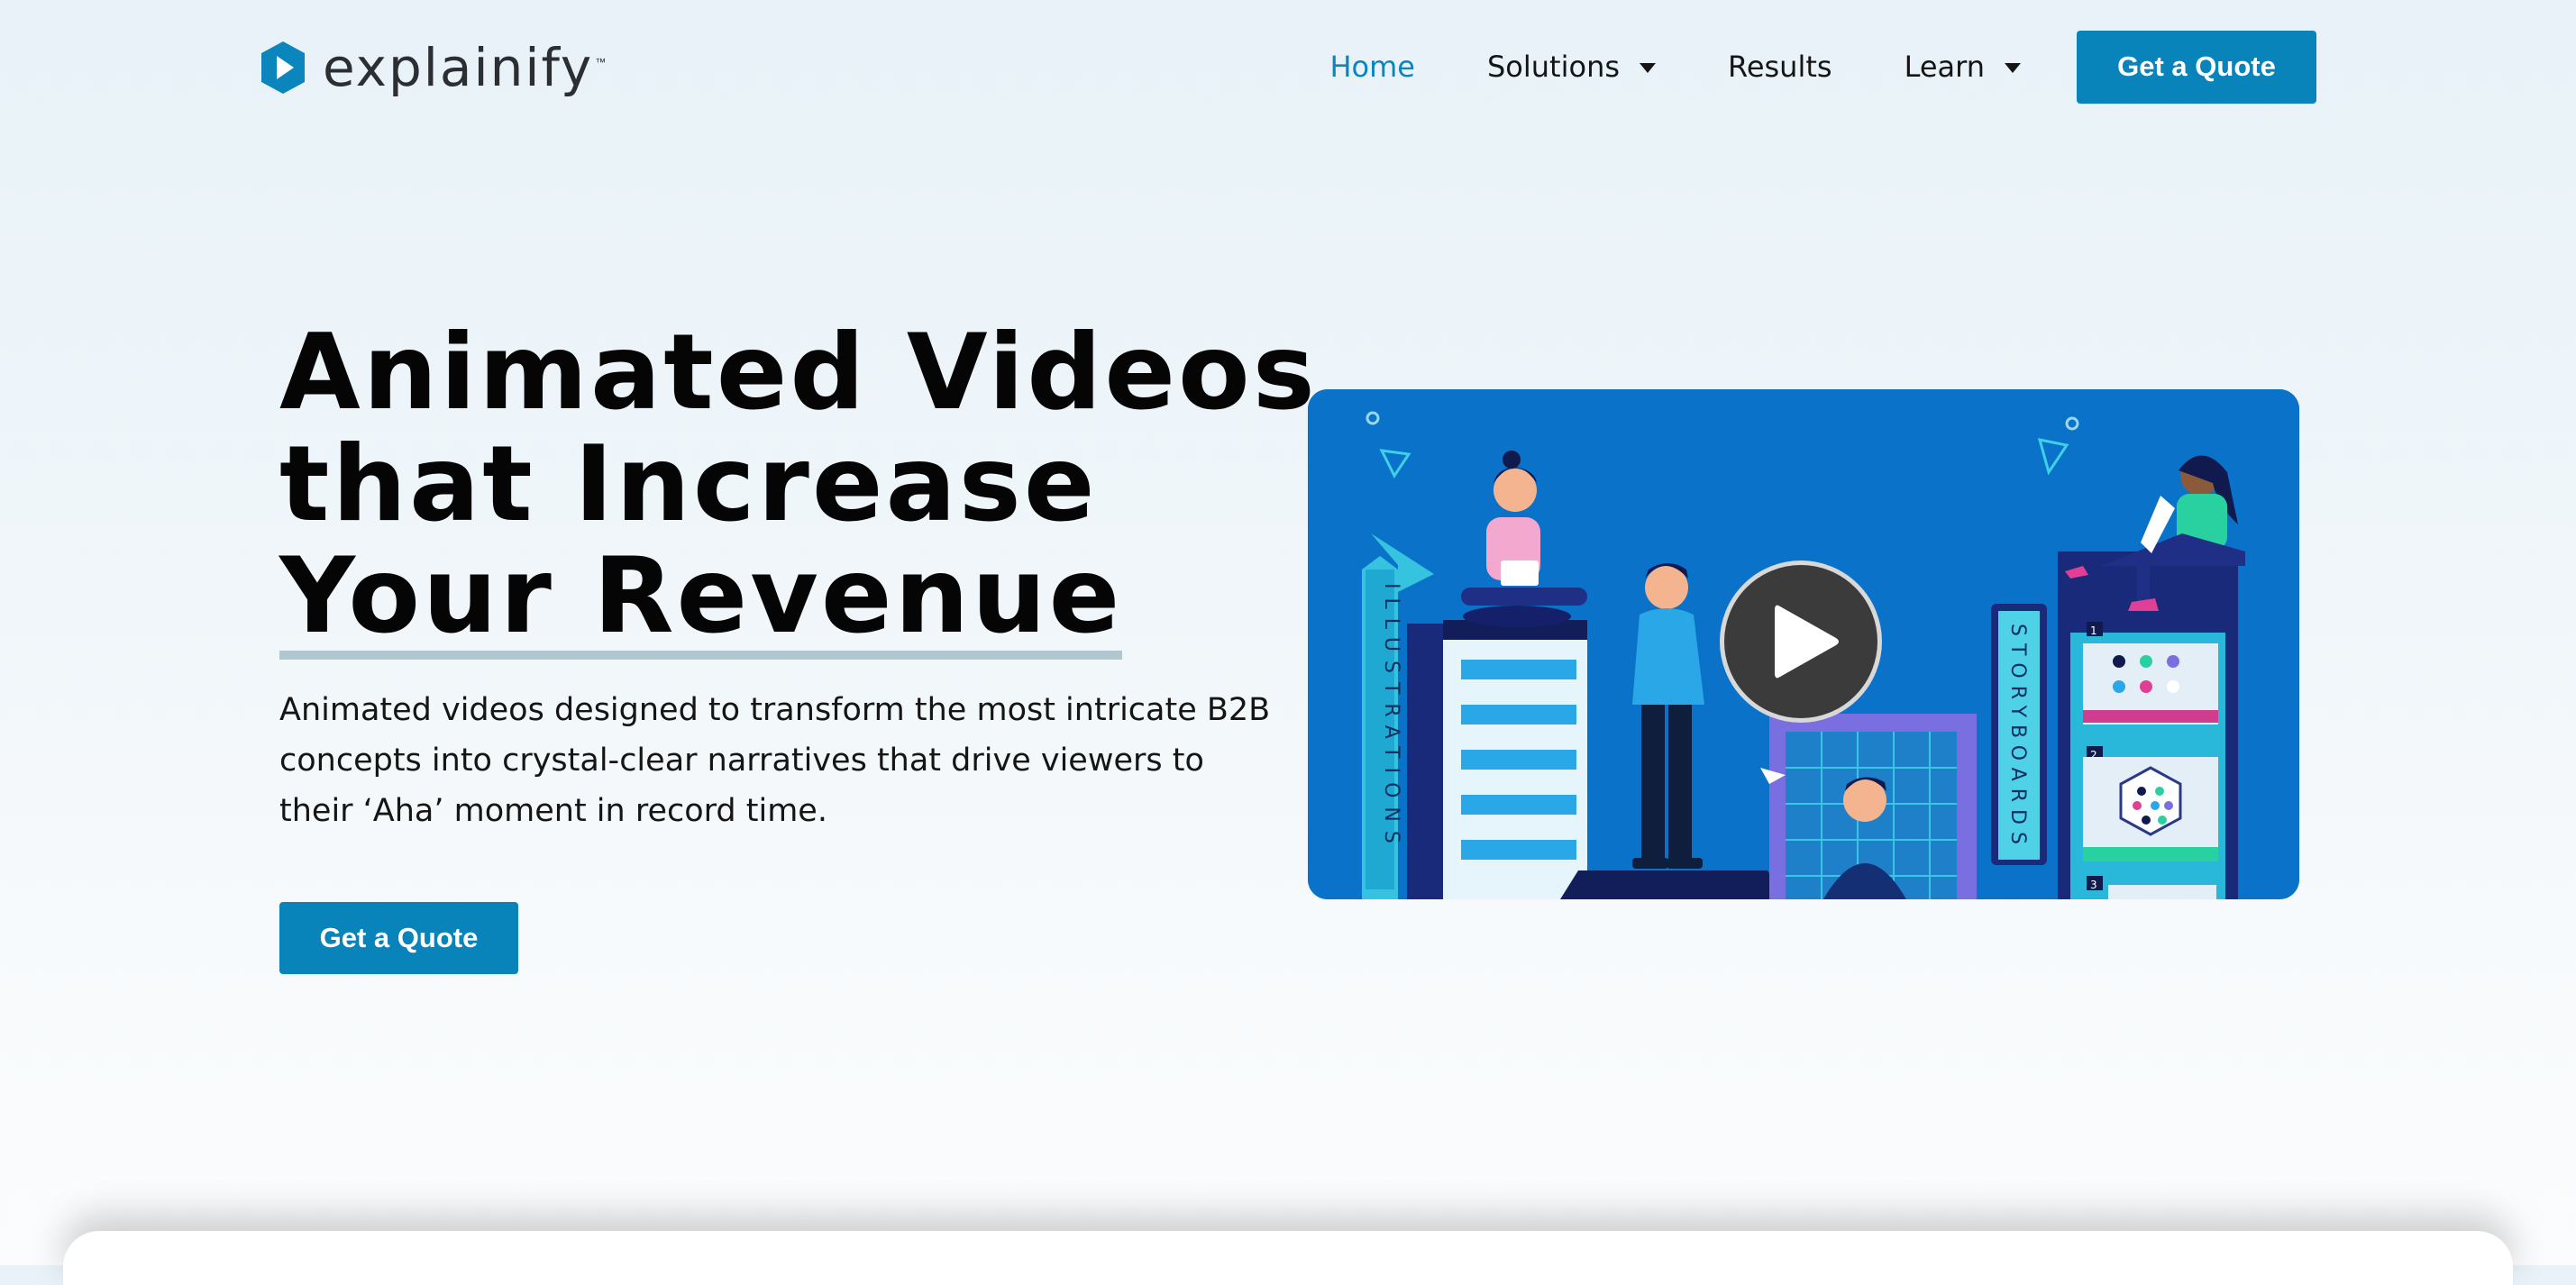 The width and height of the screenshot is (2576, 1285). Describe the element at coordinates (1553, 67) in the screenshot. I see `nav-solutions-label: Solutions` at that location.